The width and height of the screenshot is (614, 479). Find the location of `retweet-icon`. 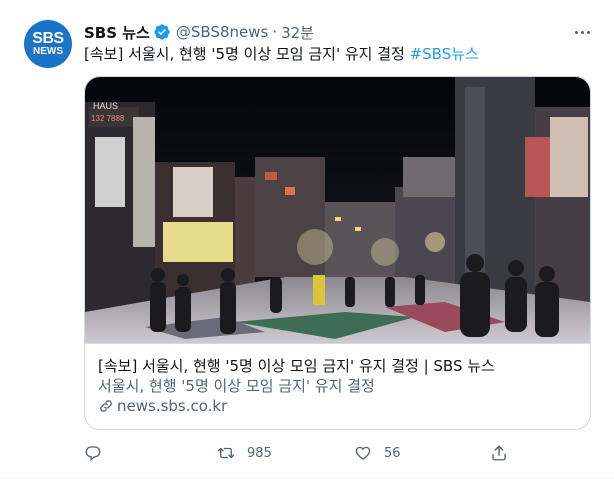

retweet-icon is located at coordinates (226, 453).